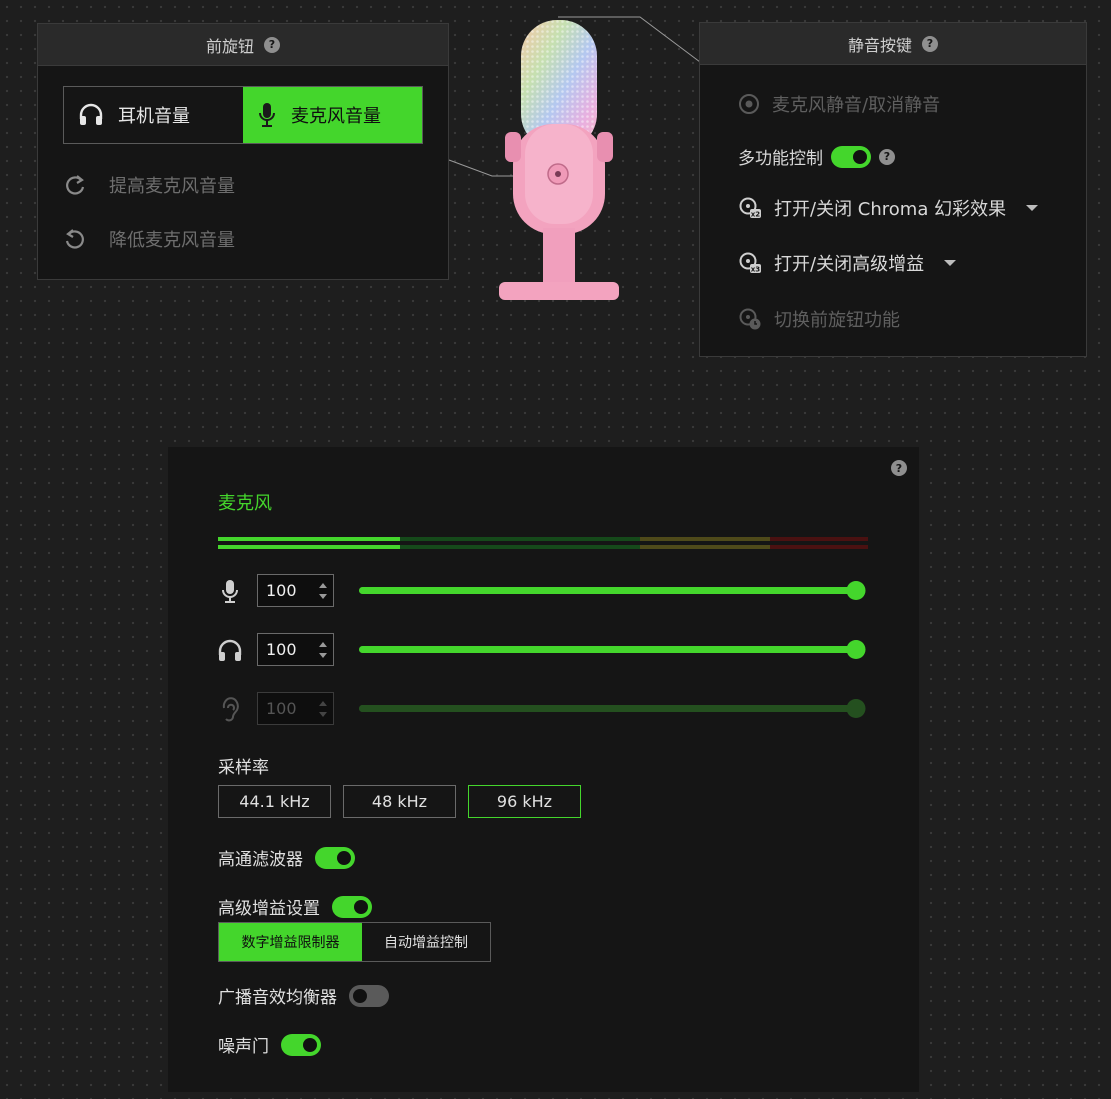 This screenshot has width=1111, height=1099. Describe the element at coordinates (399, 801) in the screenshot. I see `sample-rate-48k-button: 48 kHz` at that location.